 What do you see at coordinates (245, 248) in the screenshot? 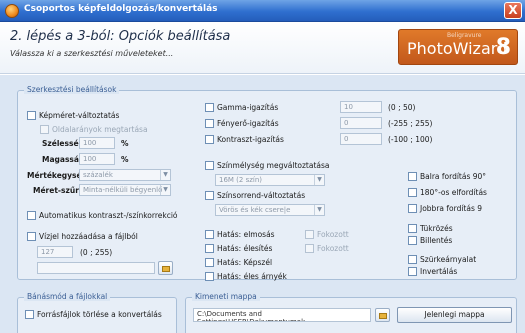
I see `effect-sharpen-label: Hatás: élesítés` at bounding box center [245, 248].